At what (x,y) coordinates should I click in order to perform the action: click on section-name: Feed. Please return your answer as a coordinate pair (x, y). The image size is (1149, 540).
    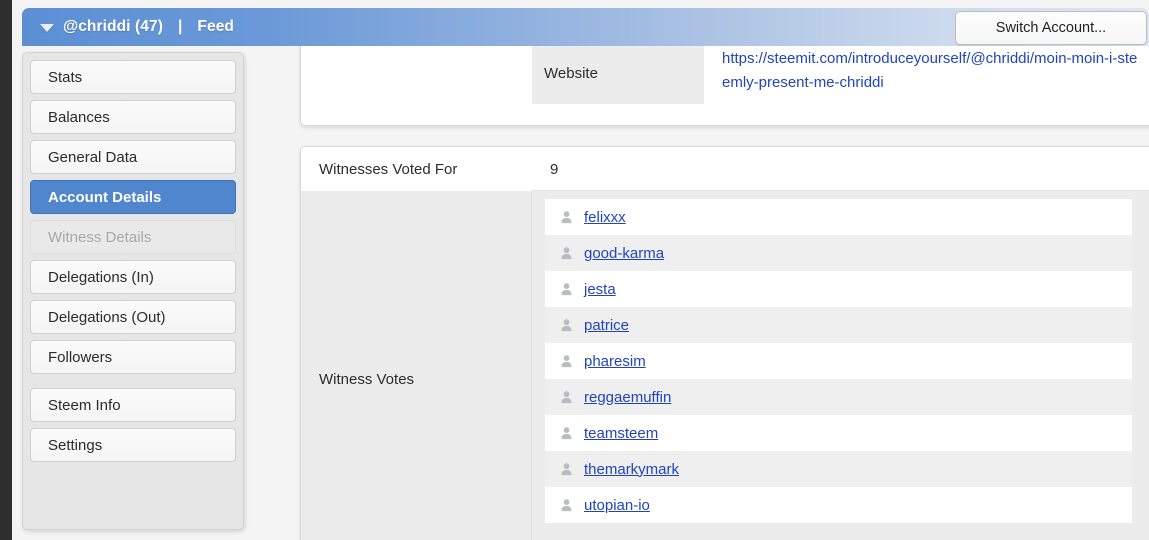
    Looking at the image, I should click on (215, 26).